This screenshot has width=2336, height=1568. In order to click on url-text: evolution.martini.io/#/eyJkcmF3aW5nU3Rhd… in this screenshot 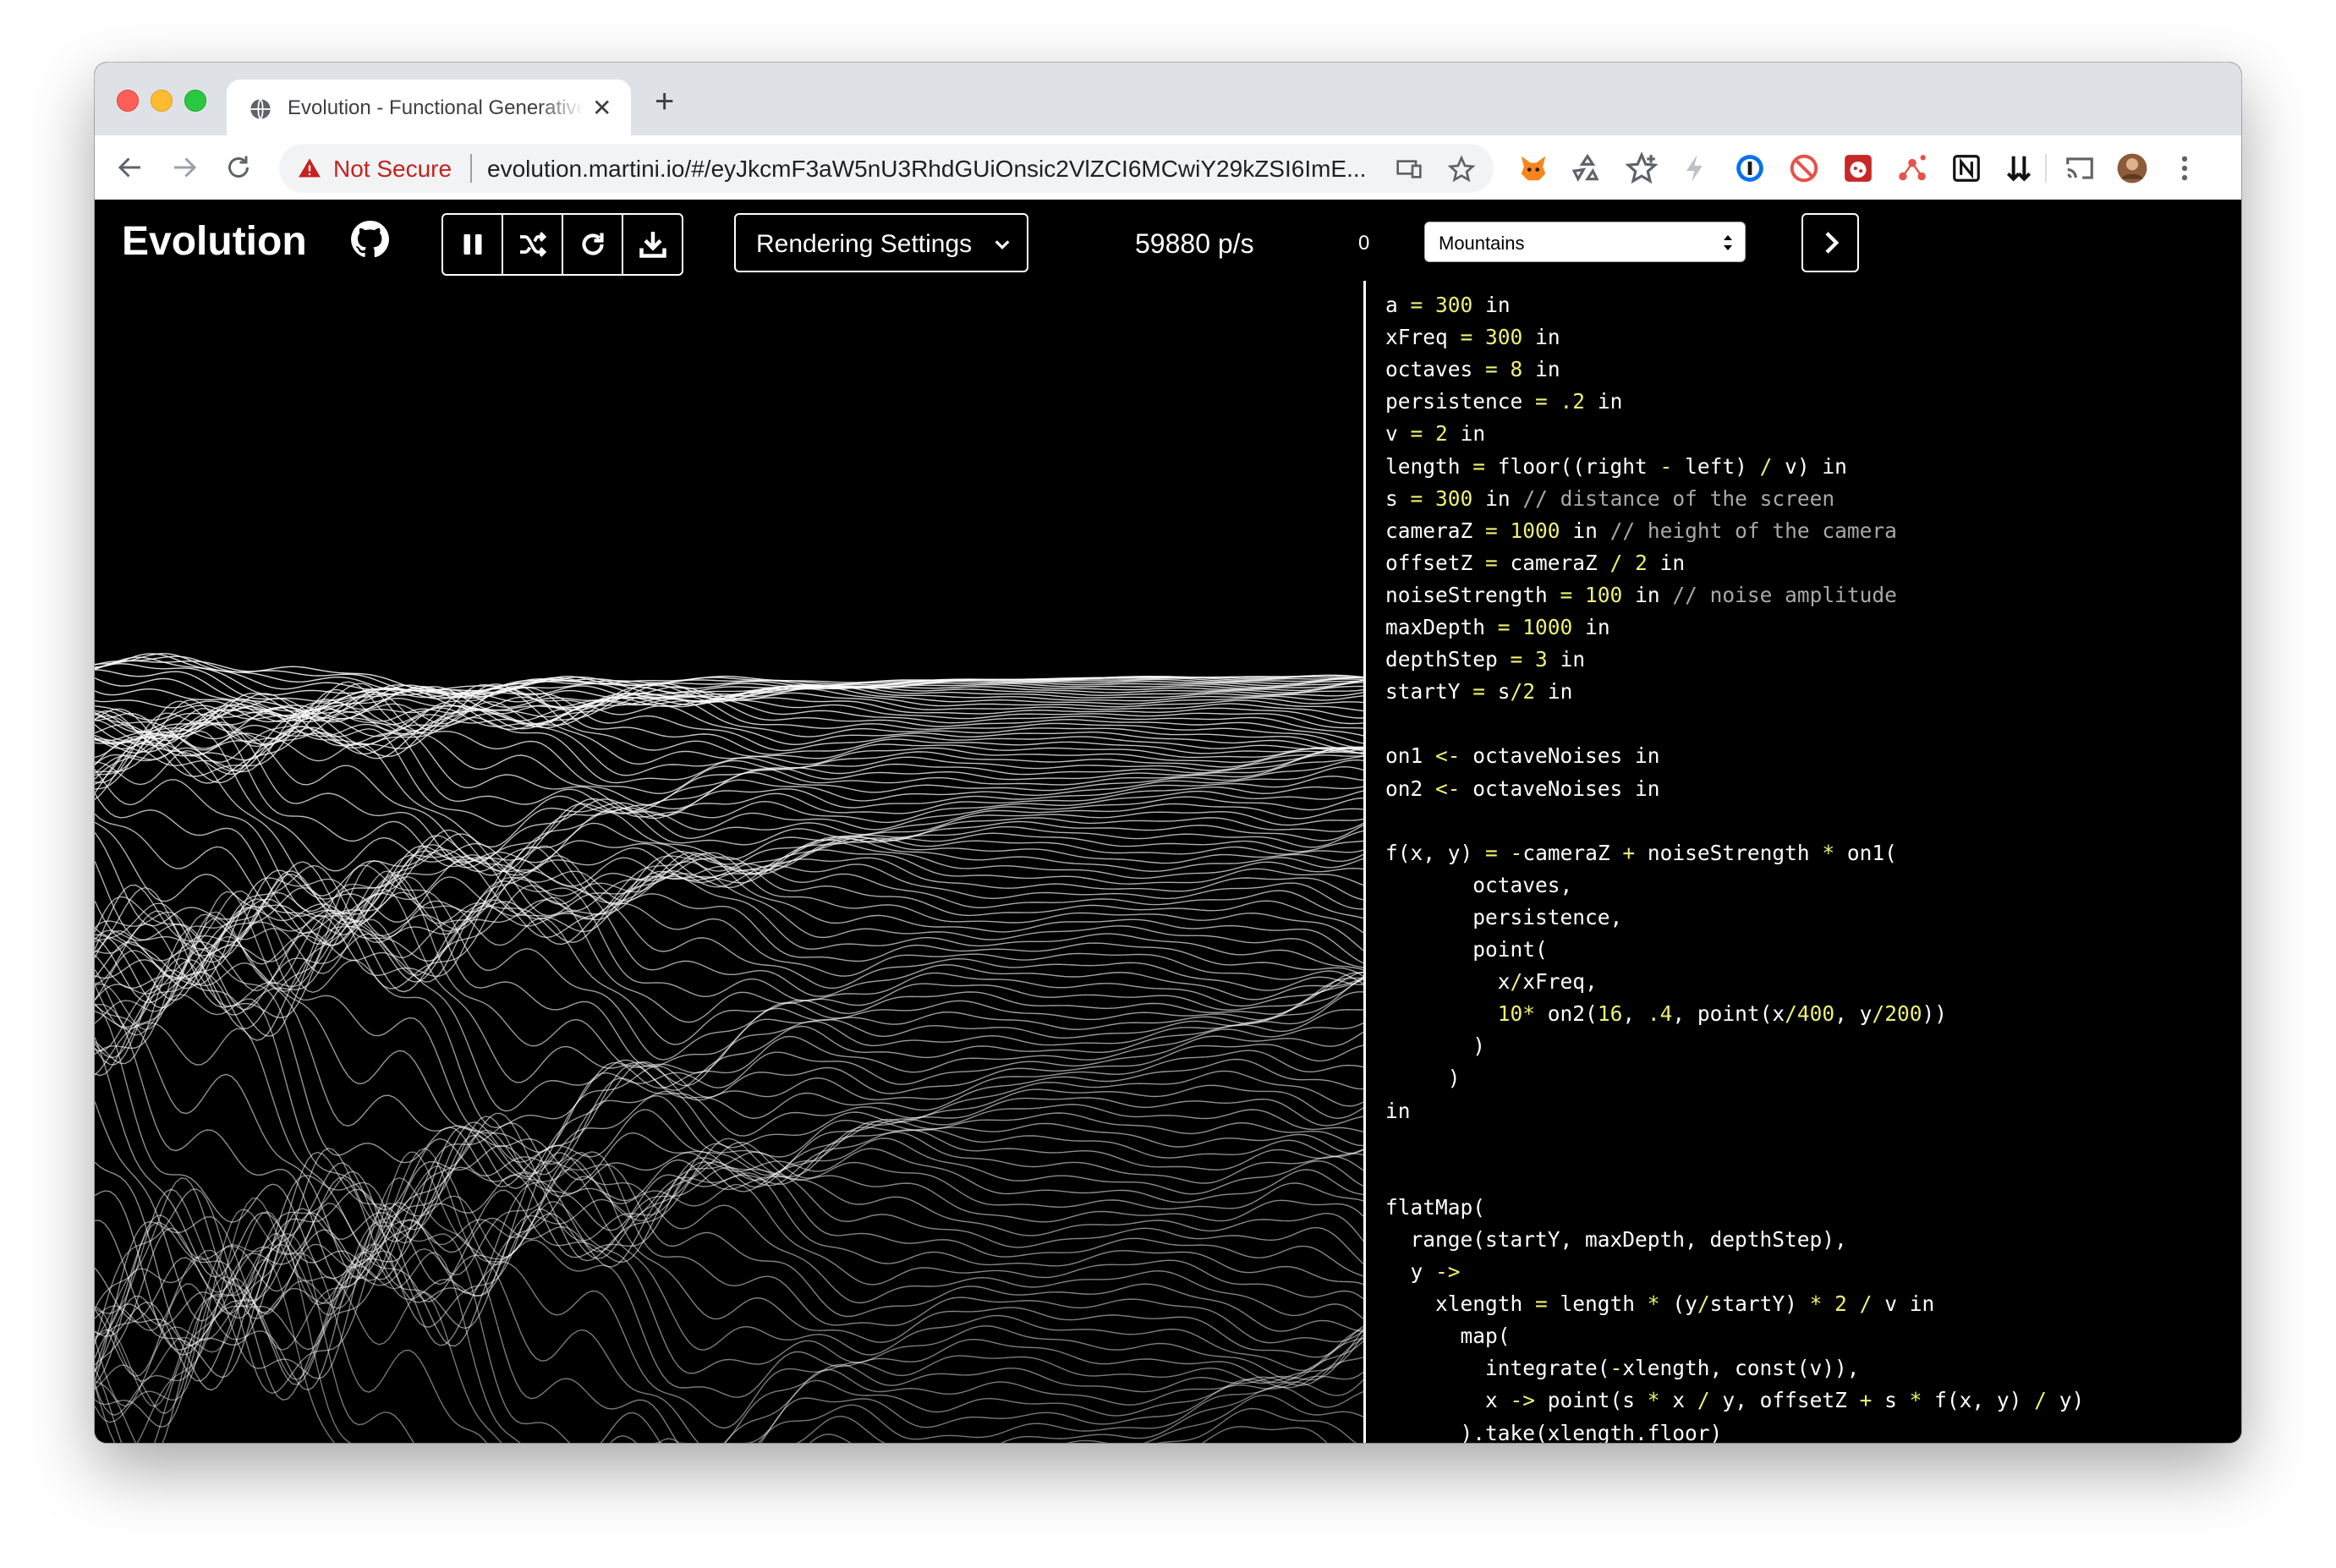, I will do `click(952, 169)`.